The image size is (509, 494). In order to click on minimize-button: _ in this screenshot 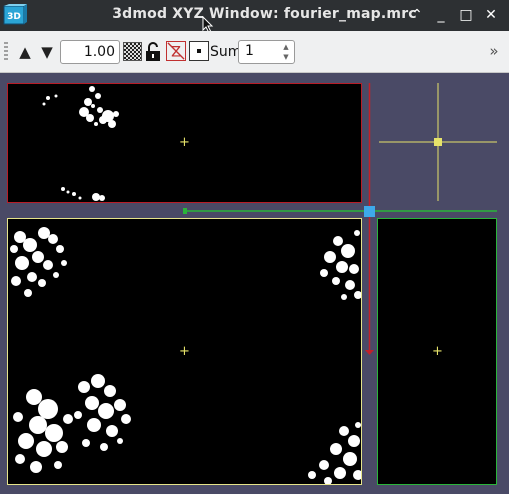, I will do `click(441, 15)`.